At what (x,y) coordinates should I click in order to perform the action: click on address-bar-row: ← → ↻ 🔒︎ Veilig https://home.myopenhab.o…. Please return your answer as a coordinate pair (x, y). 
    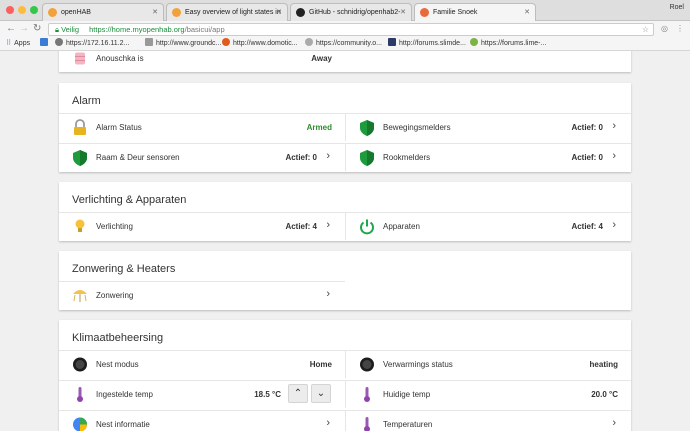
    Looking at the image, I should click on (345, 29).